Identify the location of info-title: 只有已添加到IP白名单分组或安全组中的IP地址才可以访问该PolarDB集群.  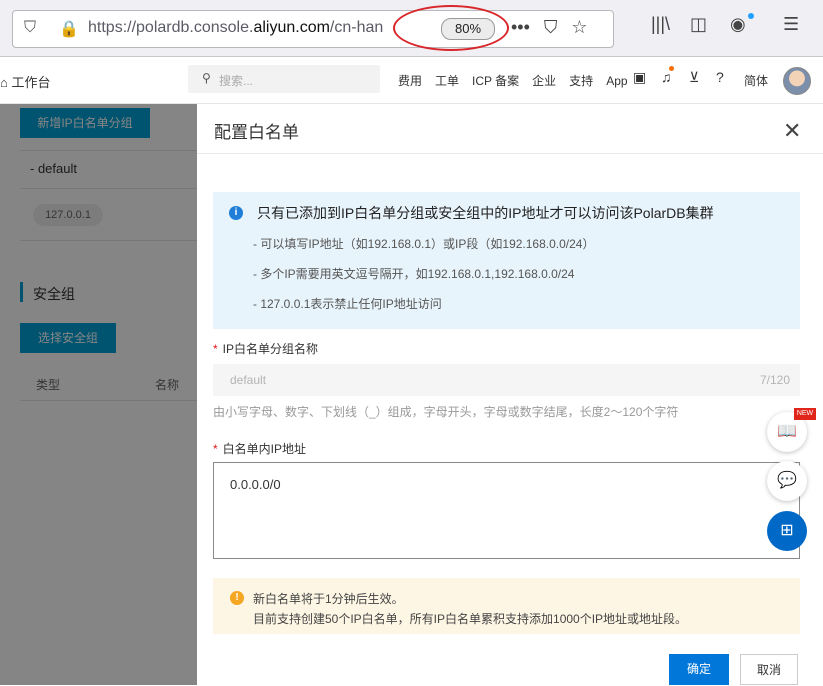
(485, 213).